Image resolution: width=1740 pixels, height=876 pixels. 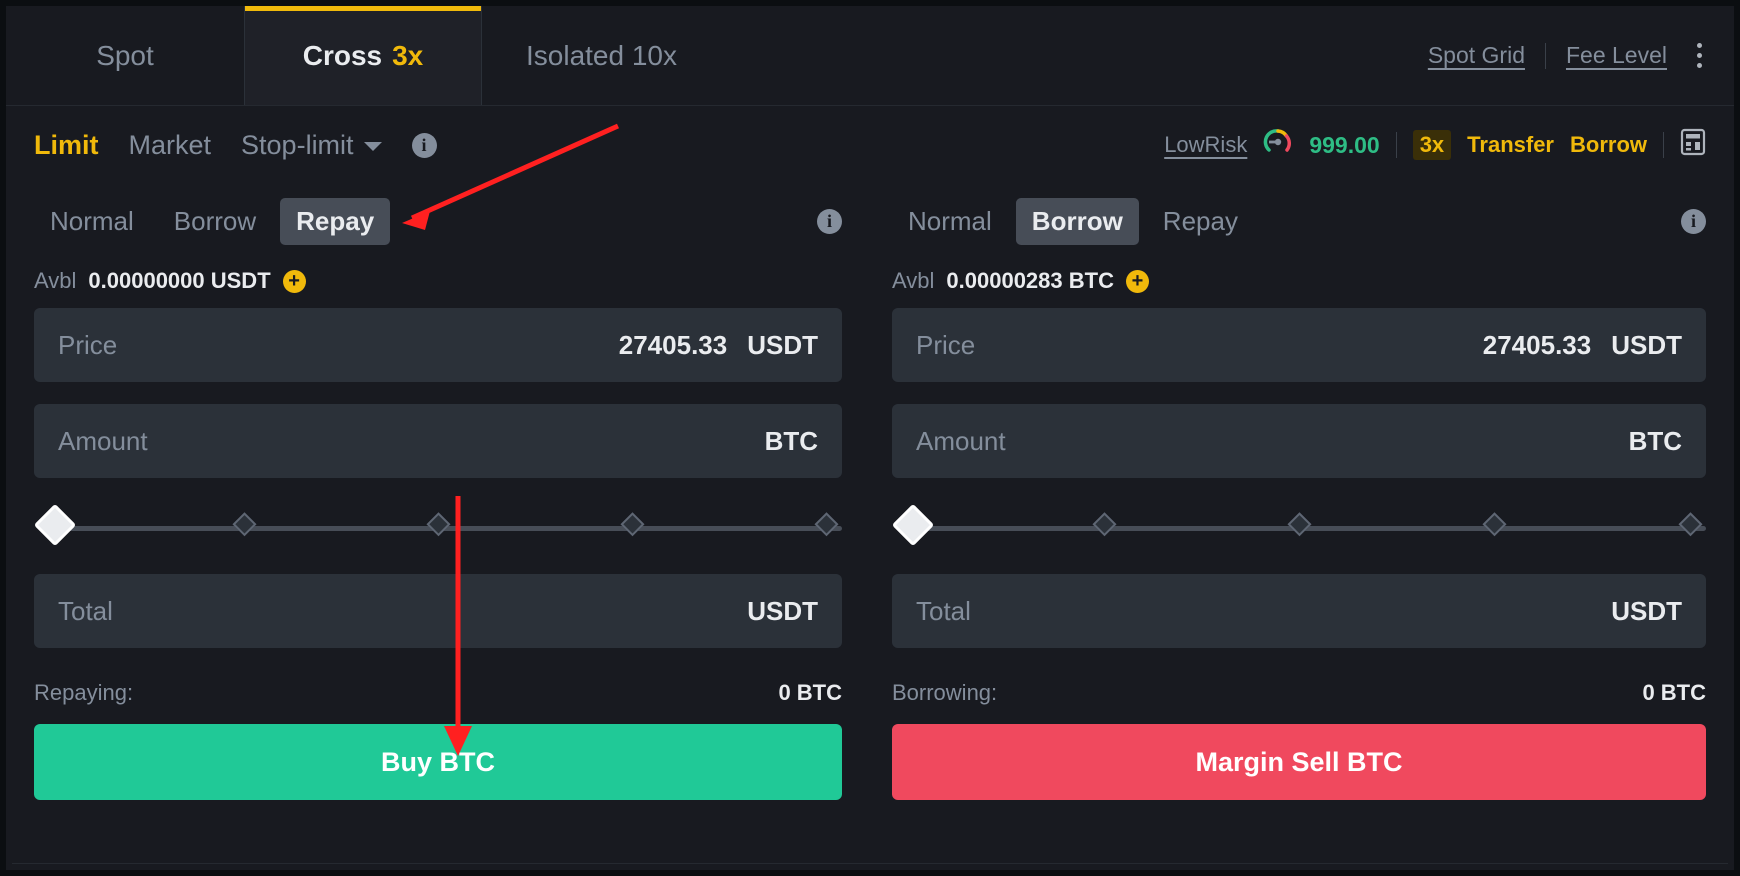 I want to click on tab-cross-leverage: 3x, so click(x=408, y=55).